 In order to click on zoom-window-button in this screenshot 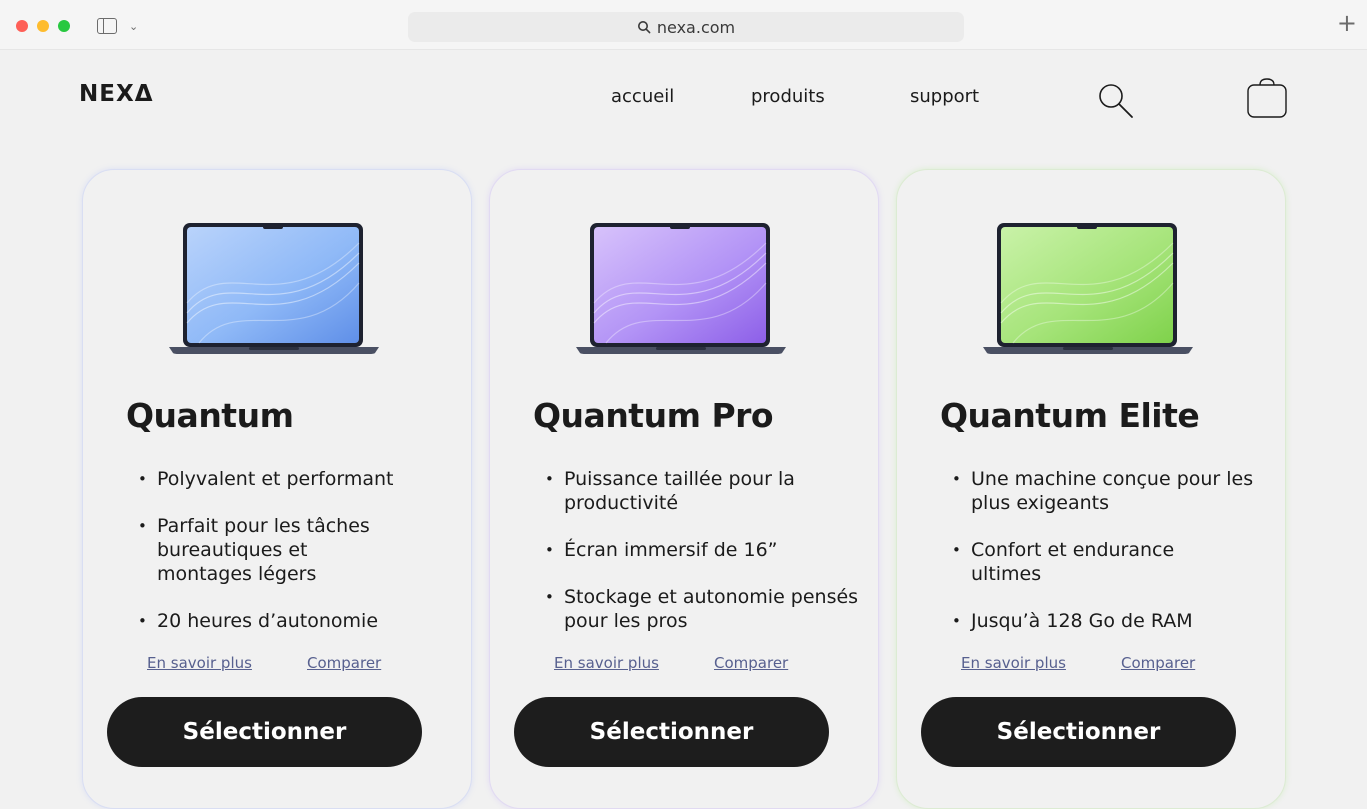, I will do `click(64, 26)`.